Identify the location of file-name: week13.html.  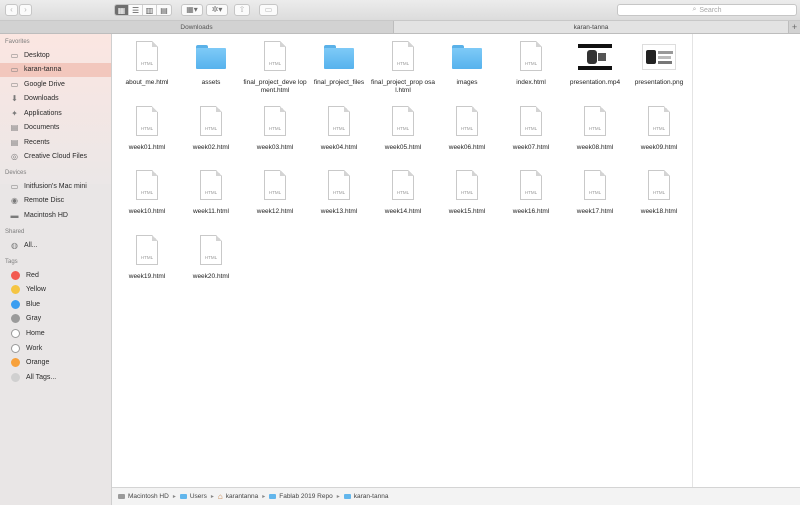
(339, 211).